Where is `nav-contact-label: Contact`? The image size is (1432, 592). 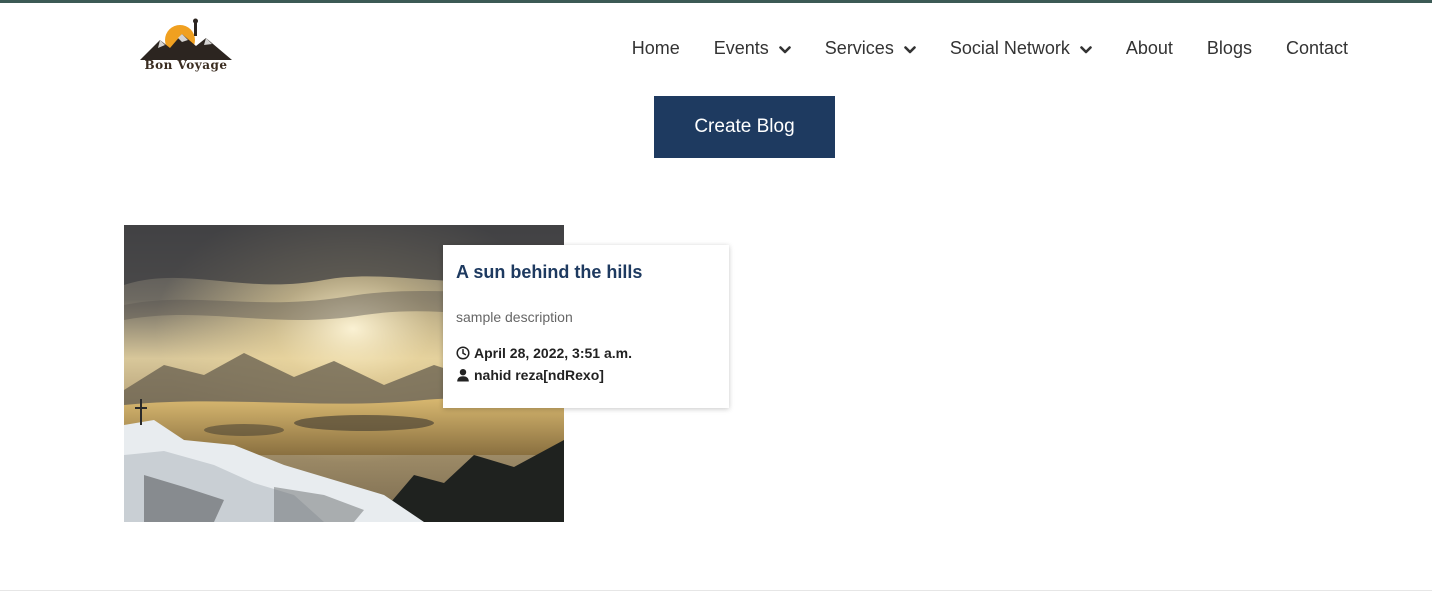 nav-contact-label: Contact is located at coordinates (1316, 47).